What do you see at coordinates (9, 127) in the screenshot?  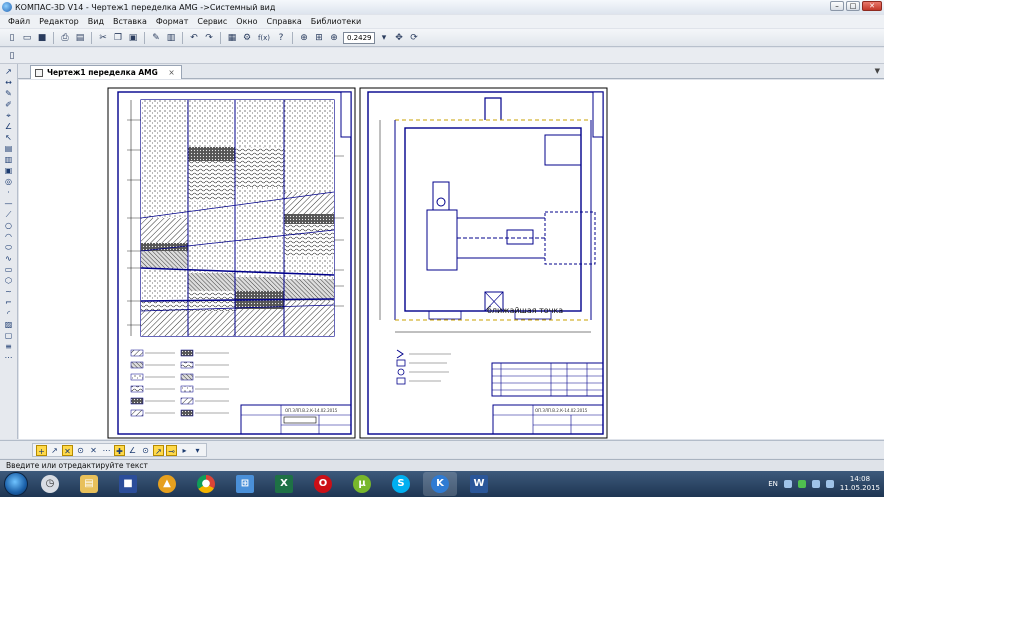 I see `measure-icon: ∠` at bounding box center [9, 127].